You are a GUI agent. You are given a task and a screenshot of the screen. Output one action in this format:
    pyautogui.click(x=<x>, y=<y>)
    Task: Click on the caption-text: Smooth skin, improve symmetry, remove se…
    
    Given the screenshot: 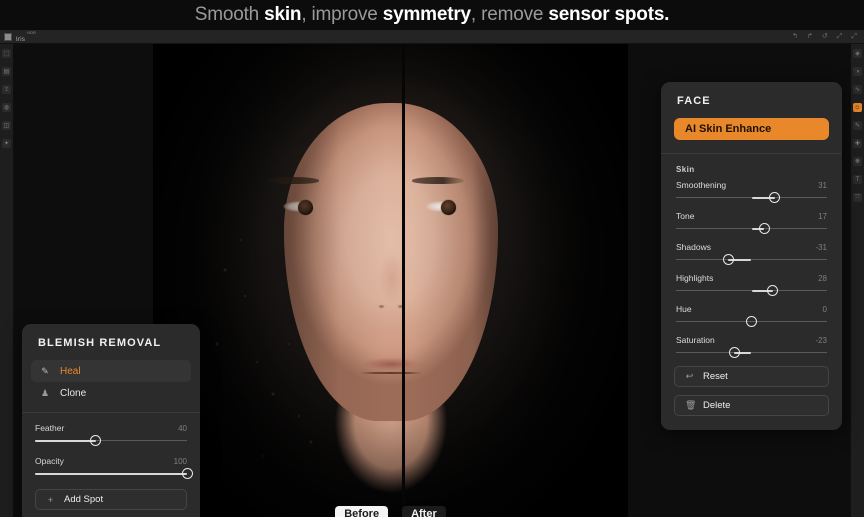 What is the action you would take?
    pyautogui.click(x=432, y=15)
    